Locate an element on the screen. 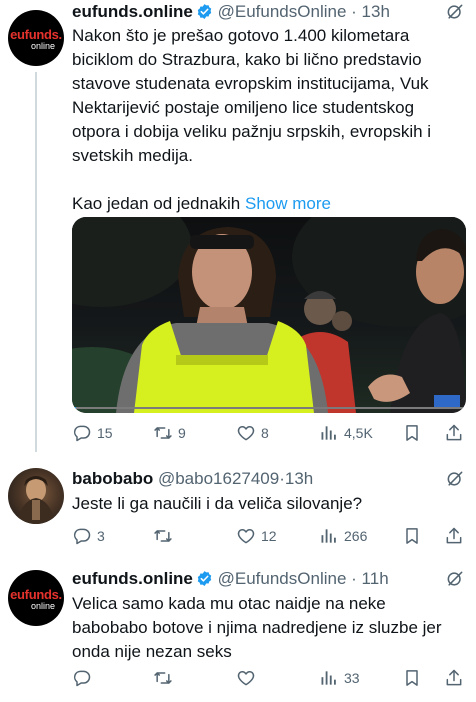 Image resolution: width=476 pixels, height=702 pixels. avatar-image is located at coordinates (36, 500).